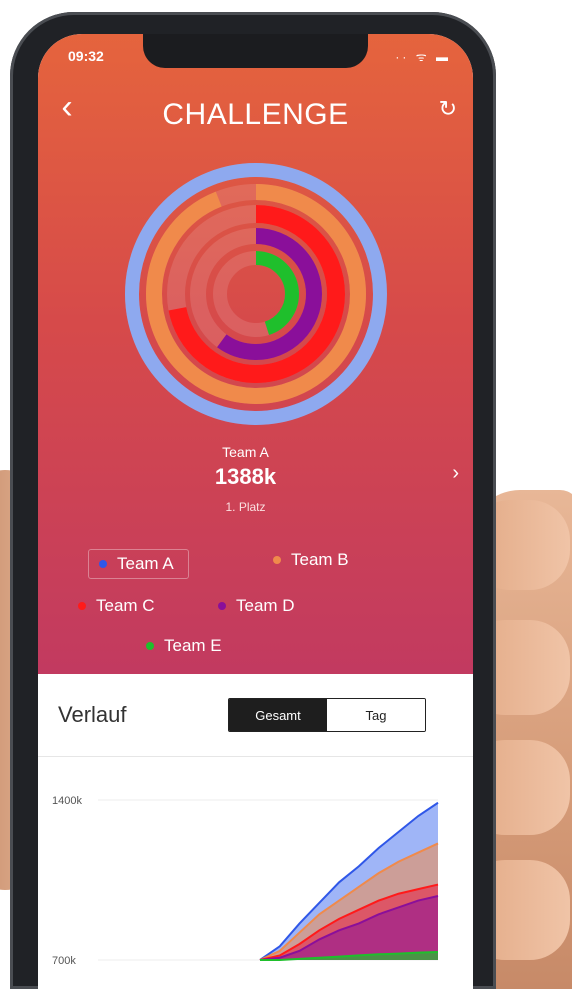 This screenshot has width=572, height=989. Describe the element at coordinates (245, 452) in the screenshot. I see `leader-team-name: Team A` at that location.